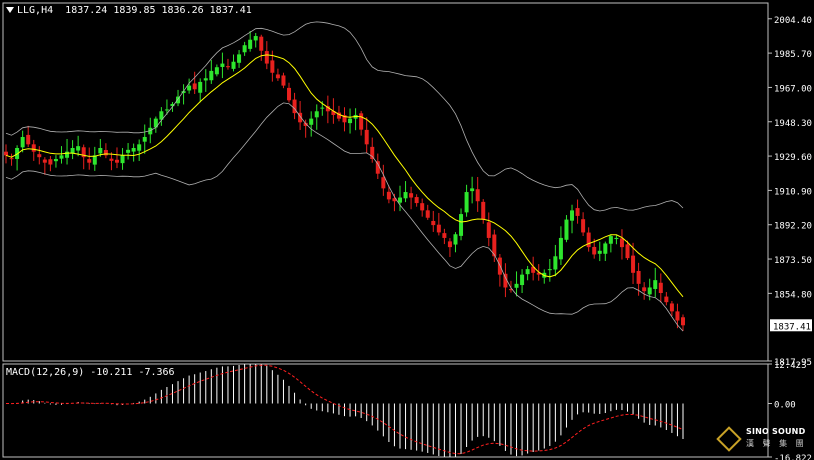  What do you see at coordinates (793, 158) in the screenshot?
I see `price-axis-label: 1929.60` at bounding box center [793, 158].